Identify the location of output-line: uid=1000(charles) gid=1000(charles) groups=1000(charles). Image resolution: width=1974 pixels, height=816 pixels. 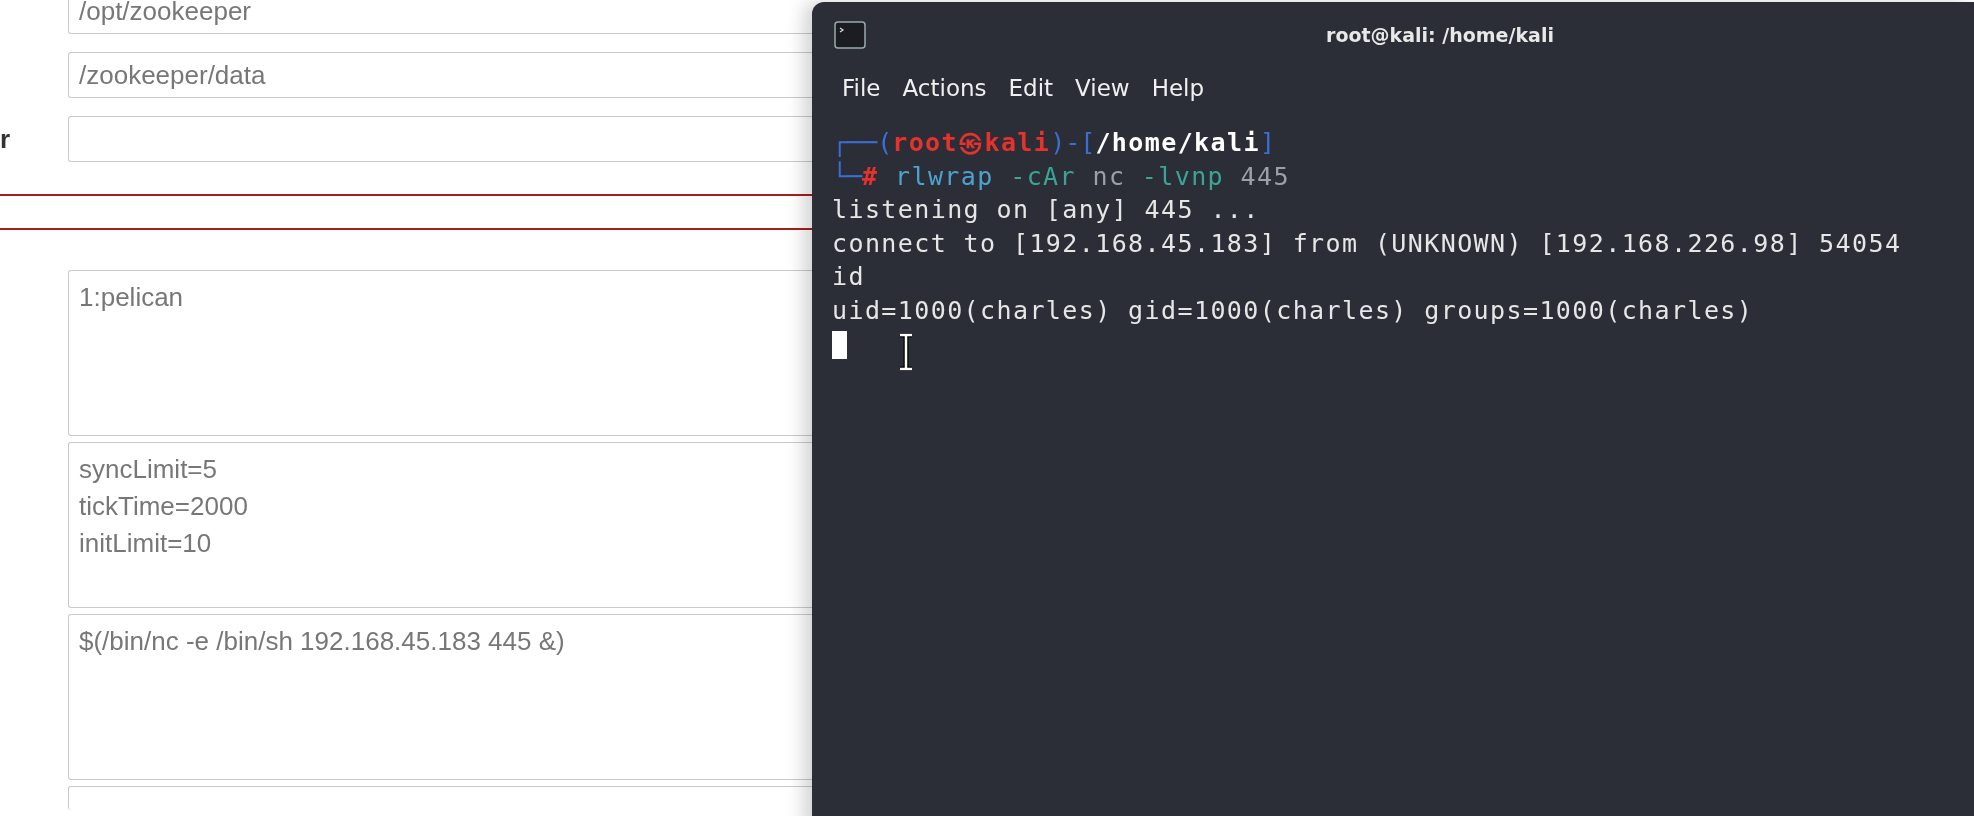
(1293, 310).